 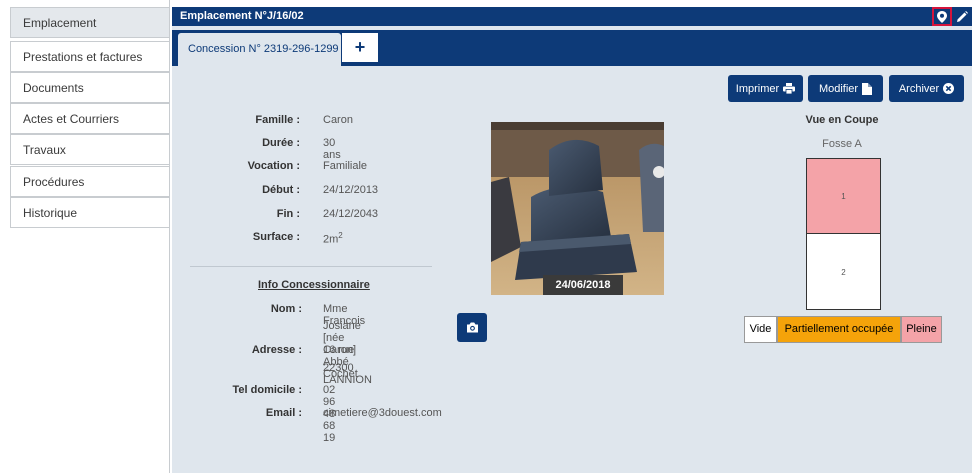 What do you see at coordinates (842, 144) in the screenshot?
I see `fosse-label: Fosse A` at bounding box center [842, 144].